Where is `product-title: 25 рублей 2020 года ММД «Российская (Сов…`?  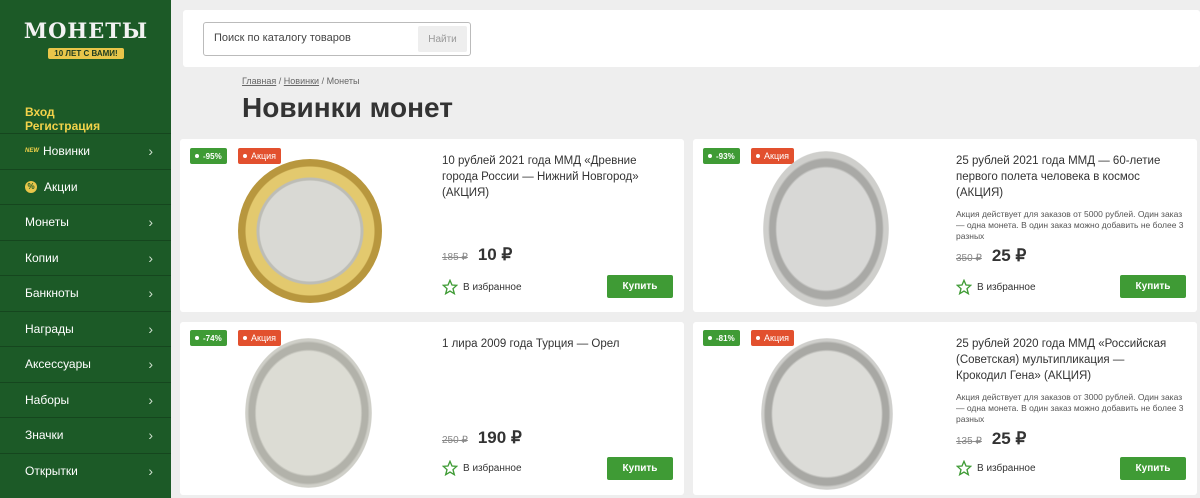 product-title: 25 рублей 2020 года ММД «Российская (Сов… is located at coordinates (1065, 360).